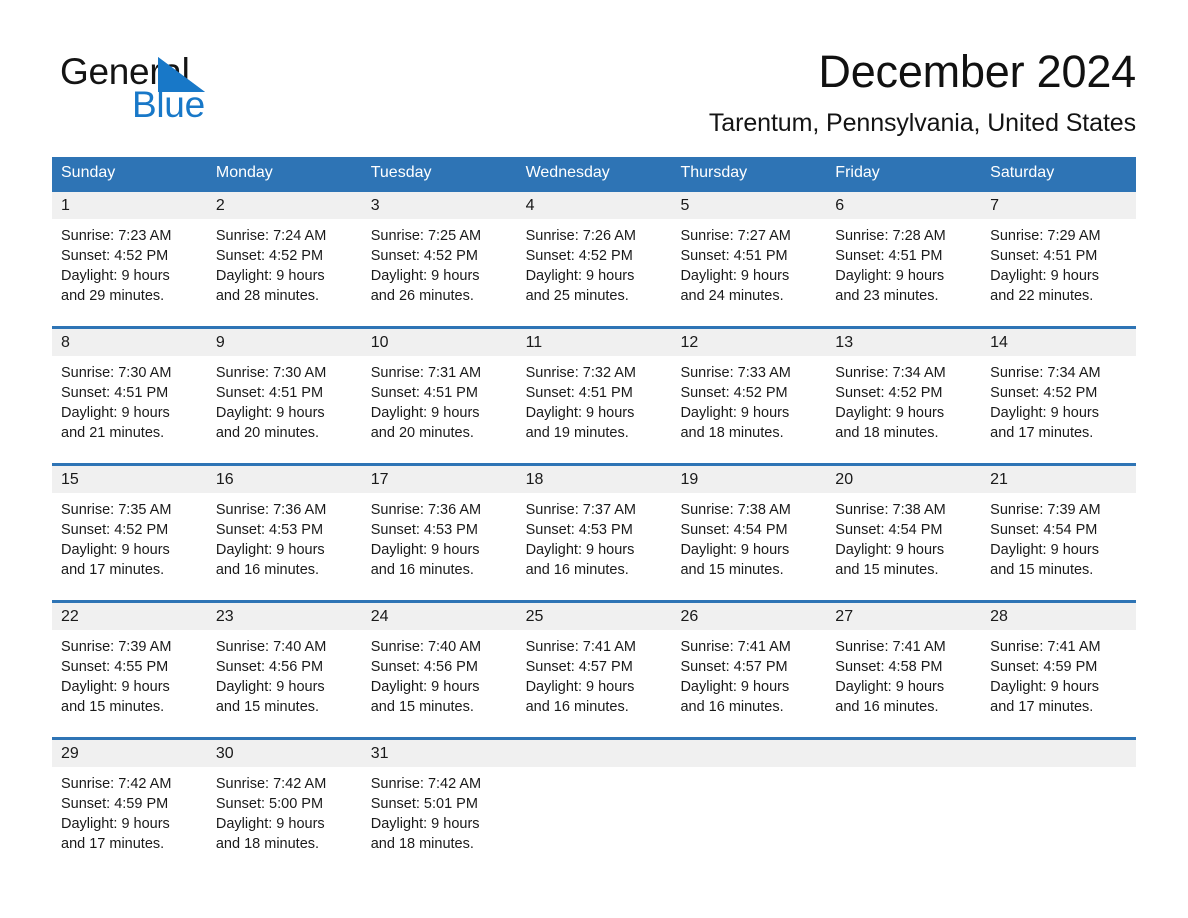  I want to click on day-number: 22, so click(129, 616).